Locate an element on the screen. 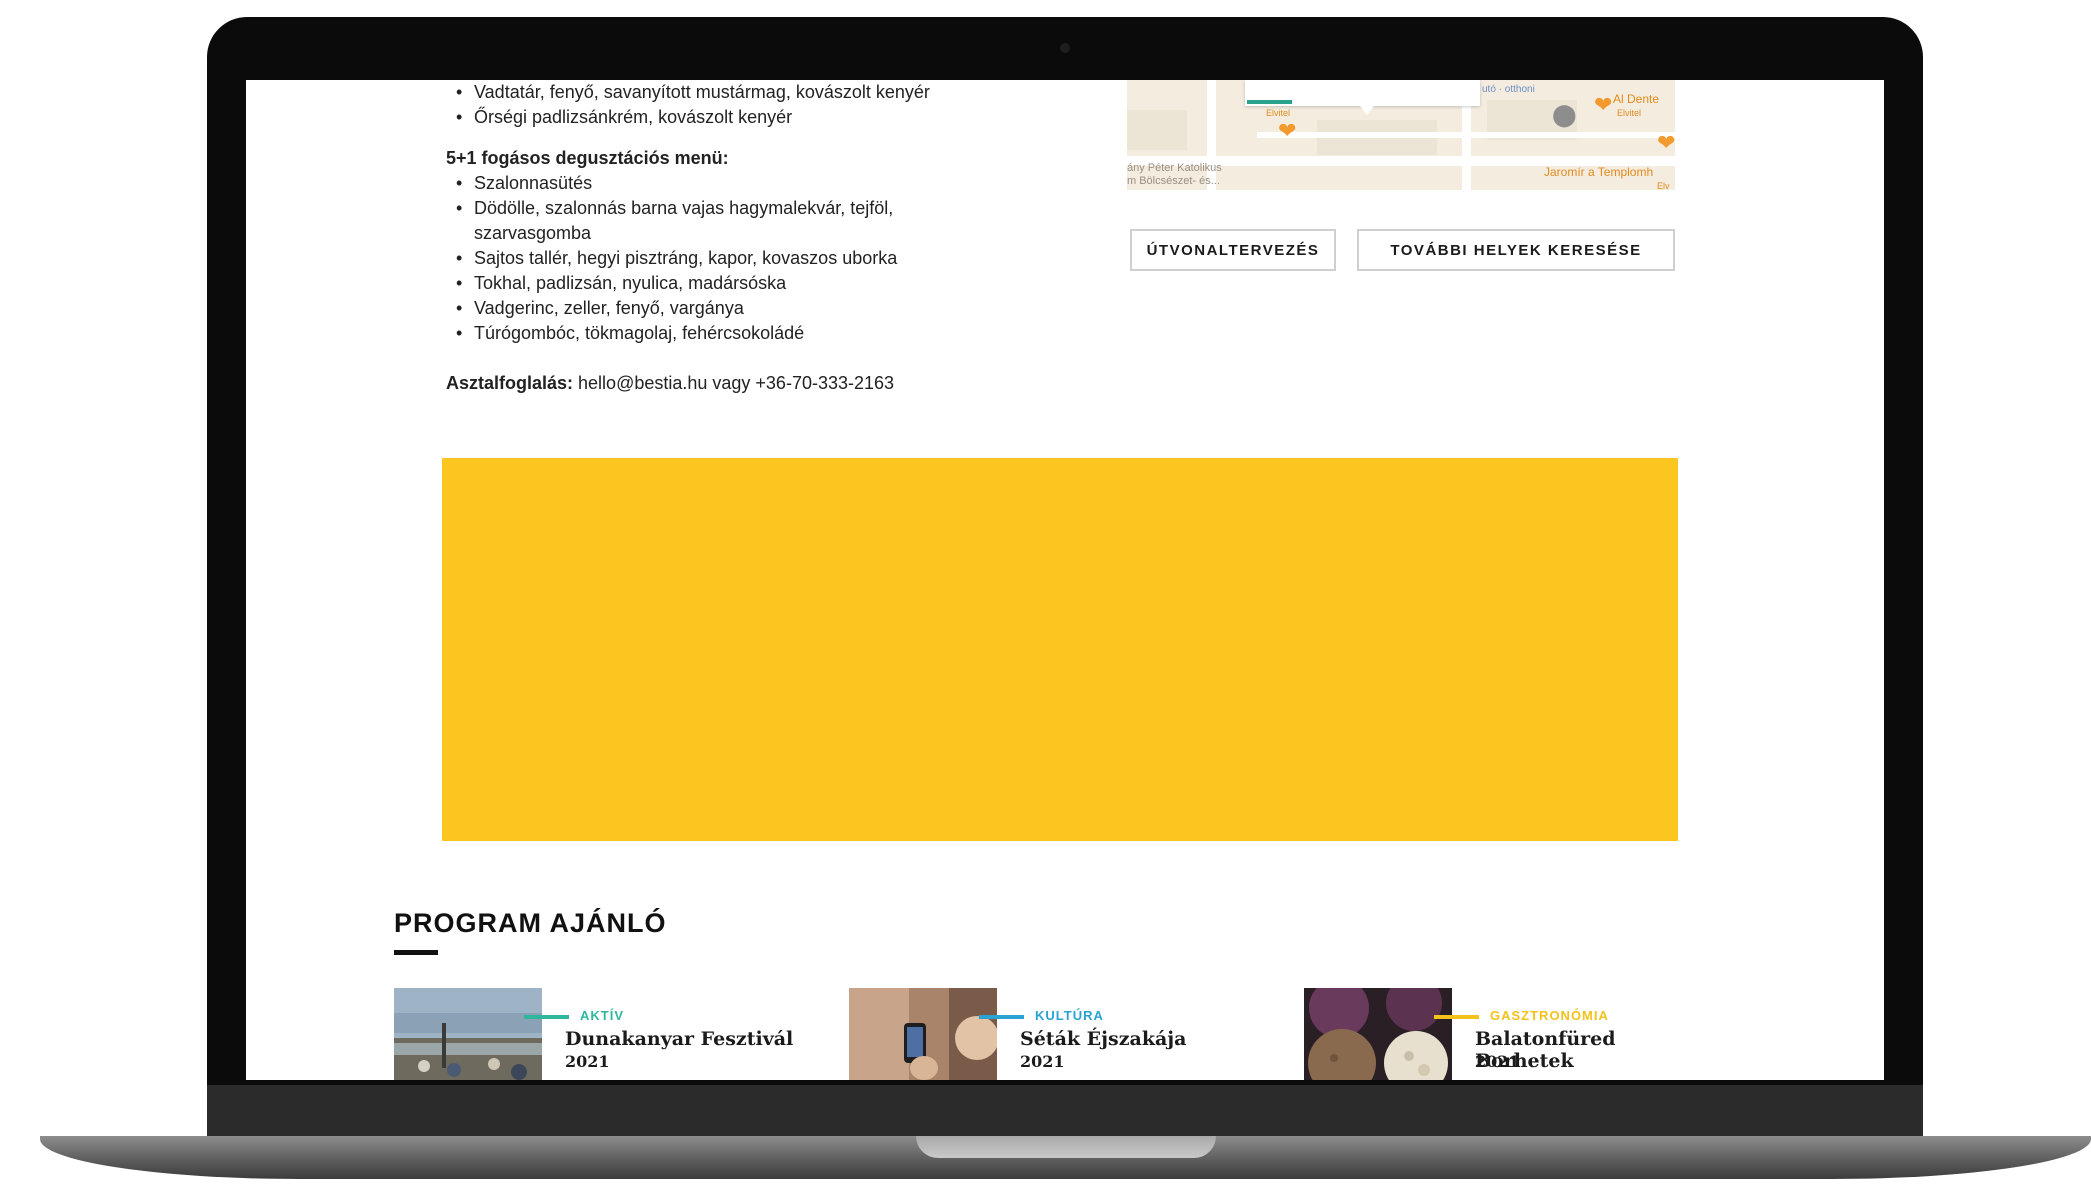 Image resolution: width=2091 pixels, height=1197 pixels. list-item: Vadgerinc, zeller, fenyő, vargánya is located at coordinates (731, 308).